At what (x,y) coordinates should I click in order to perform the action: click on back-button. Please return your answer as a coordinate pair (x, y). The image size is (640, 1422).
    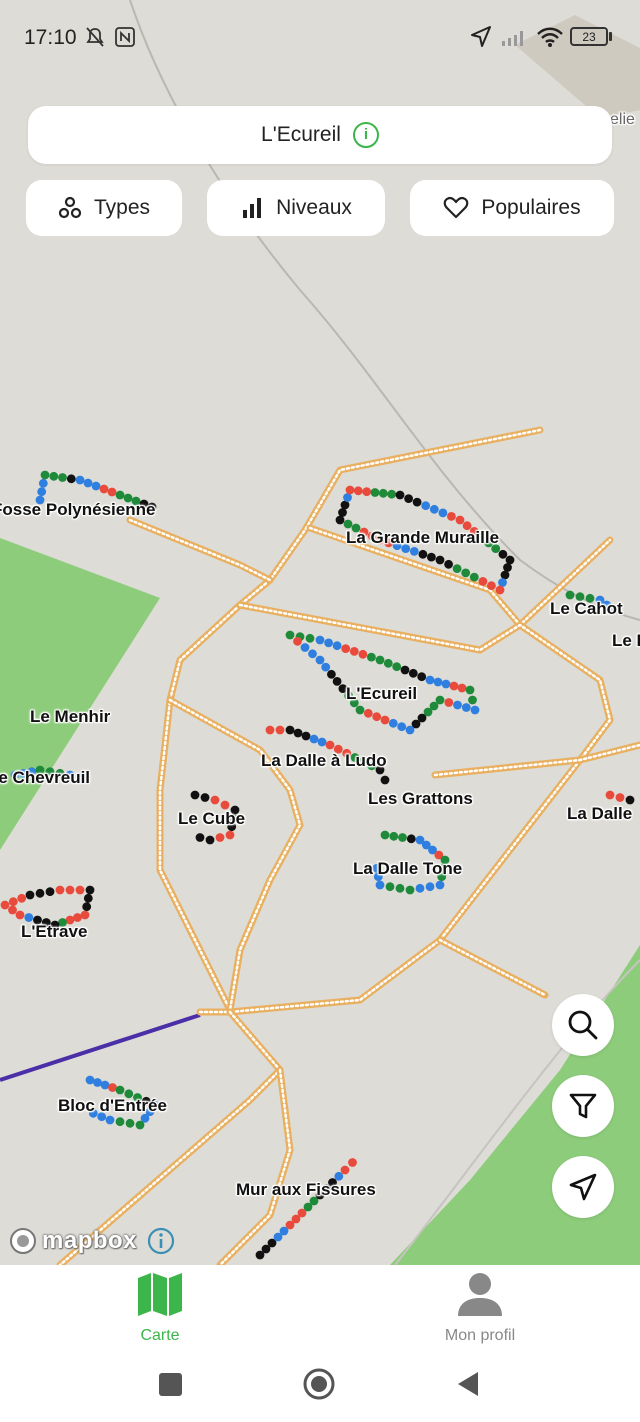
    Looking at the image, I should click on (469, 1384).